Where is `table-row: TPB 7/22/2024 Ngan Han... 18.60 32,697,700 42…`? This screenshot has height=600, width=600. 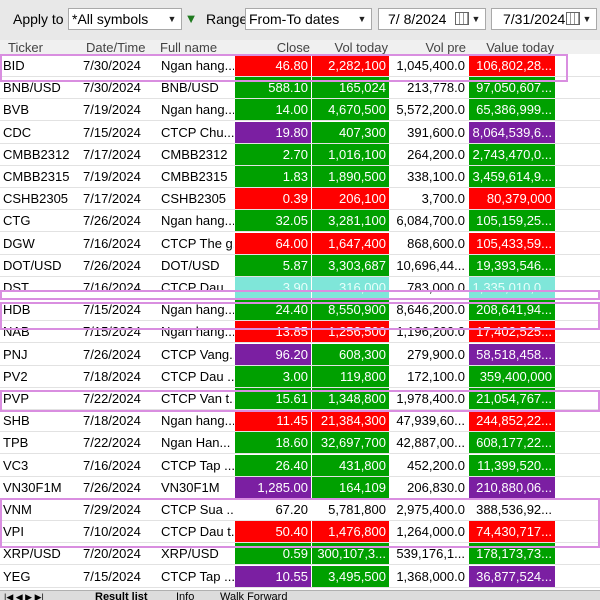 table-row: TPB 7/22/2024 Ngan Han... 18.60 32,697,700 42… is located at coordinates (300, 443).